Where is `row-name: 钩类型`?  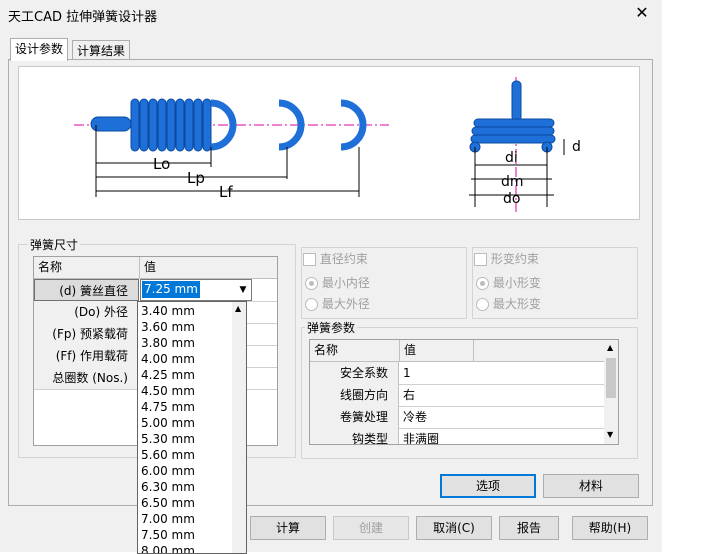
row-name: 钩类型 is located at coordinates (354, 436).